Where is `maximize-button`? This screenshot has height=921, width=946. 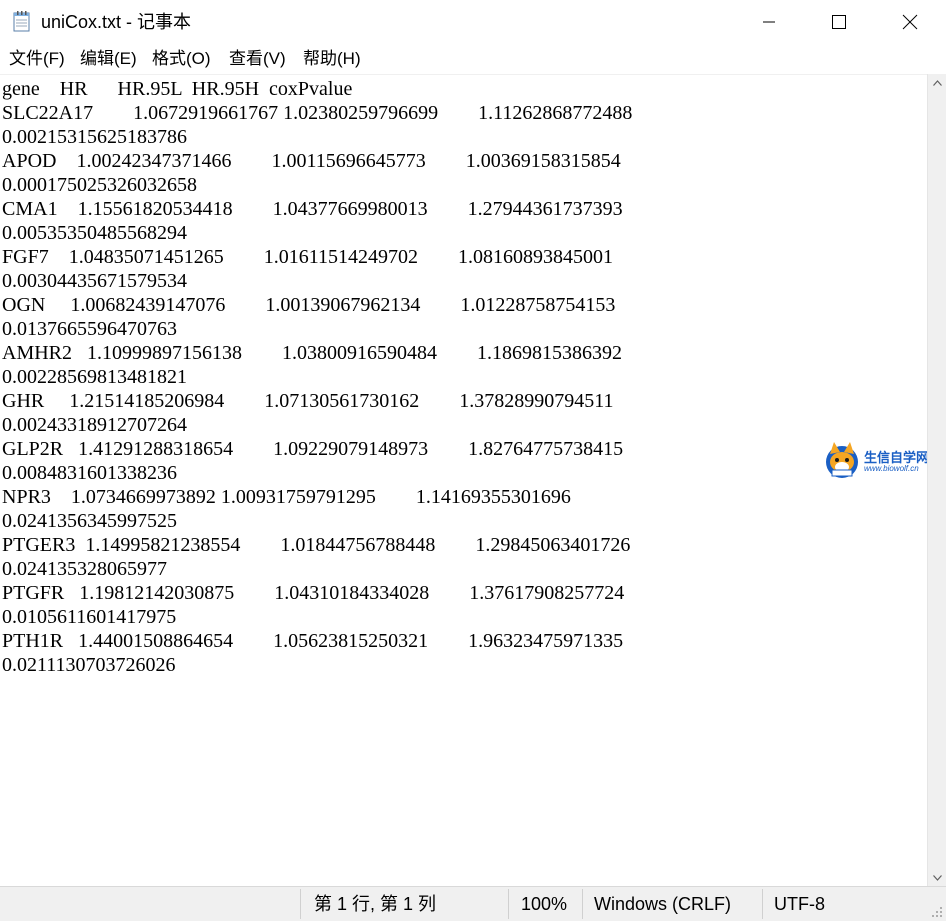
maximize-button is located at coordinates (839, 22).